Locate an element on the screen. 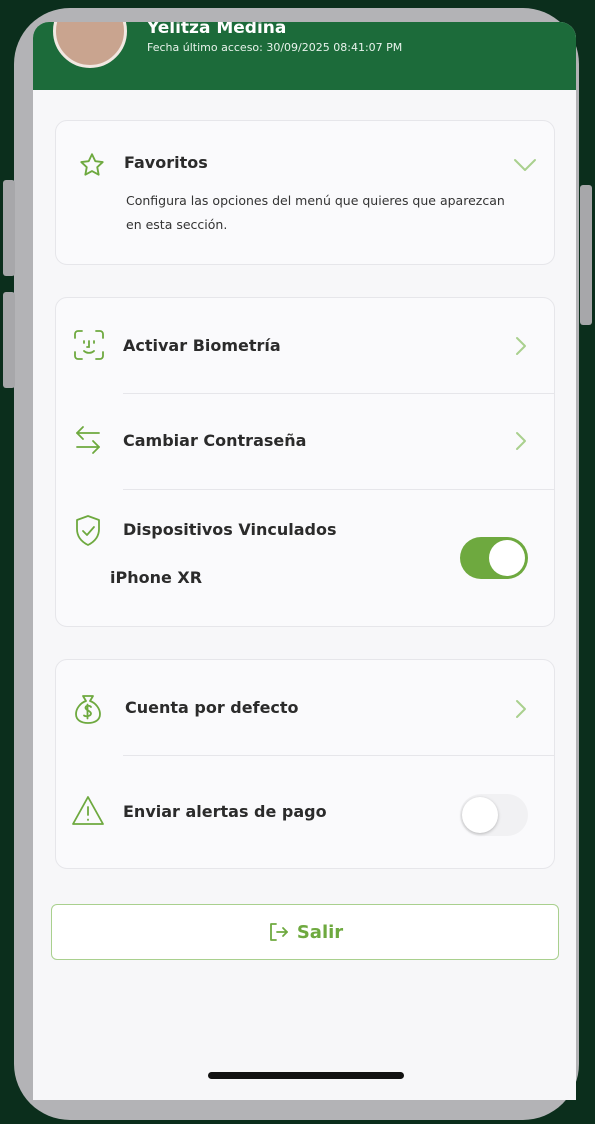  shield-check-icon is located at coordinates (88, 530).